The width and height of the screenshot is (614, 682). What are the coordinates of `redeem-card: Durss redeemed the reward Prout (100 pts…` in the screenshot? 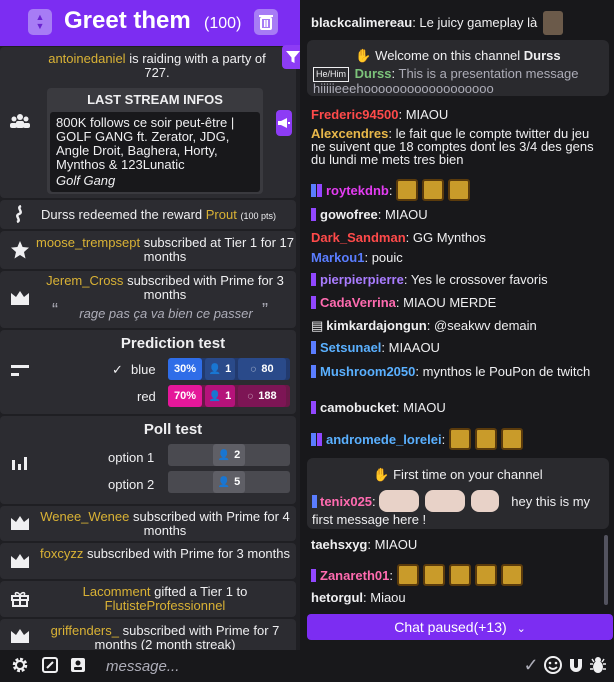 It's located at (148, 214).